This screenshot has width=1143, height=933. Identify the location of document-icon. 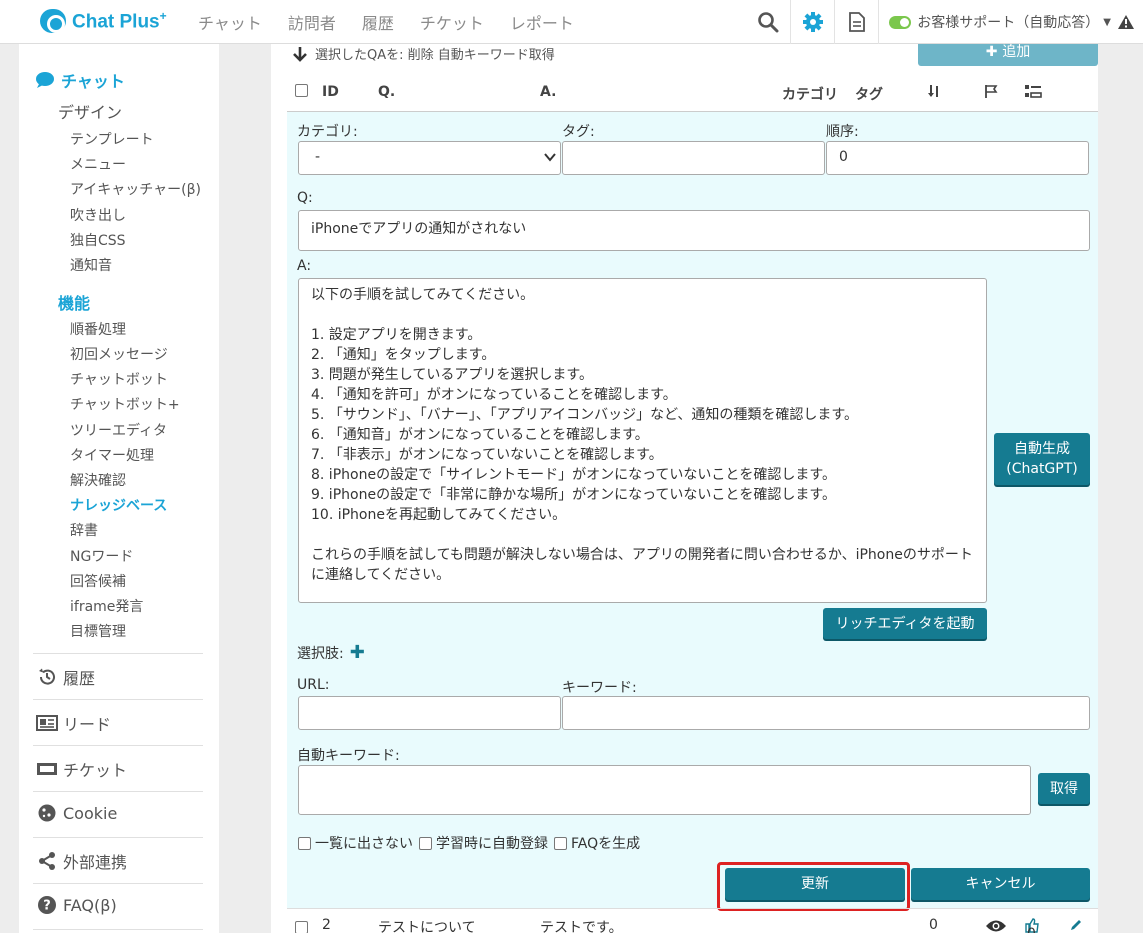
(856, 22).